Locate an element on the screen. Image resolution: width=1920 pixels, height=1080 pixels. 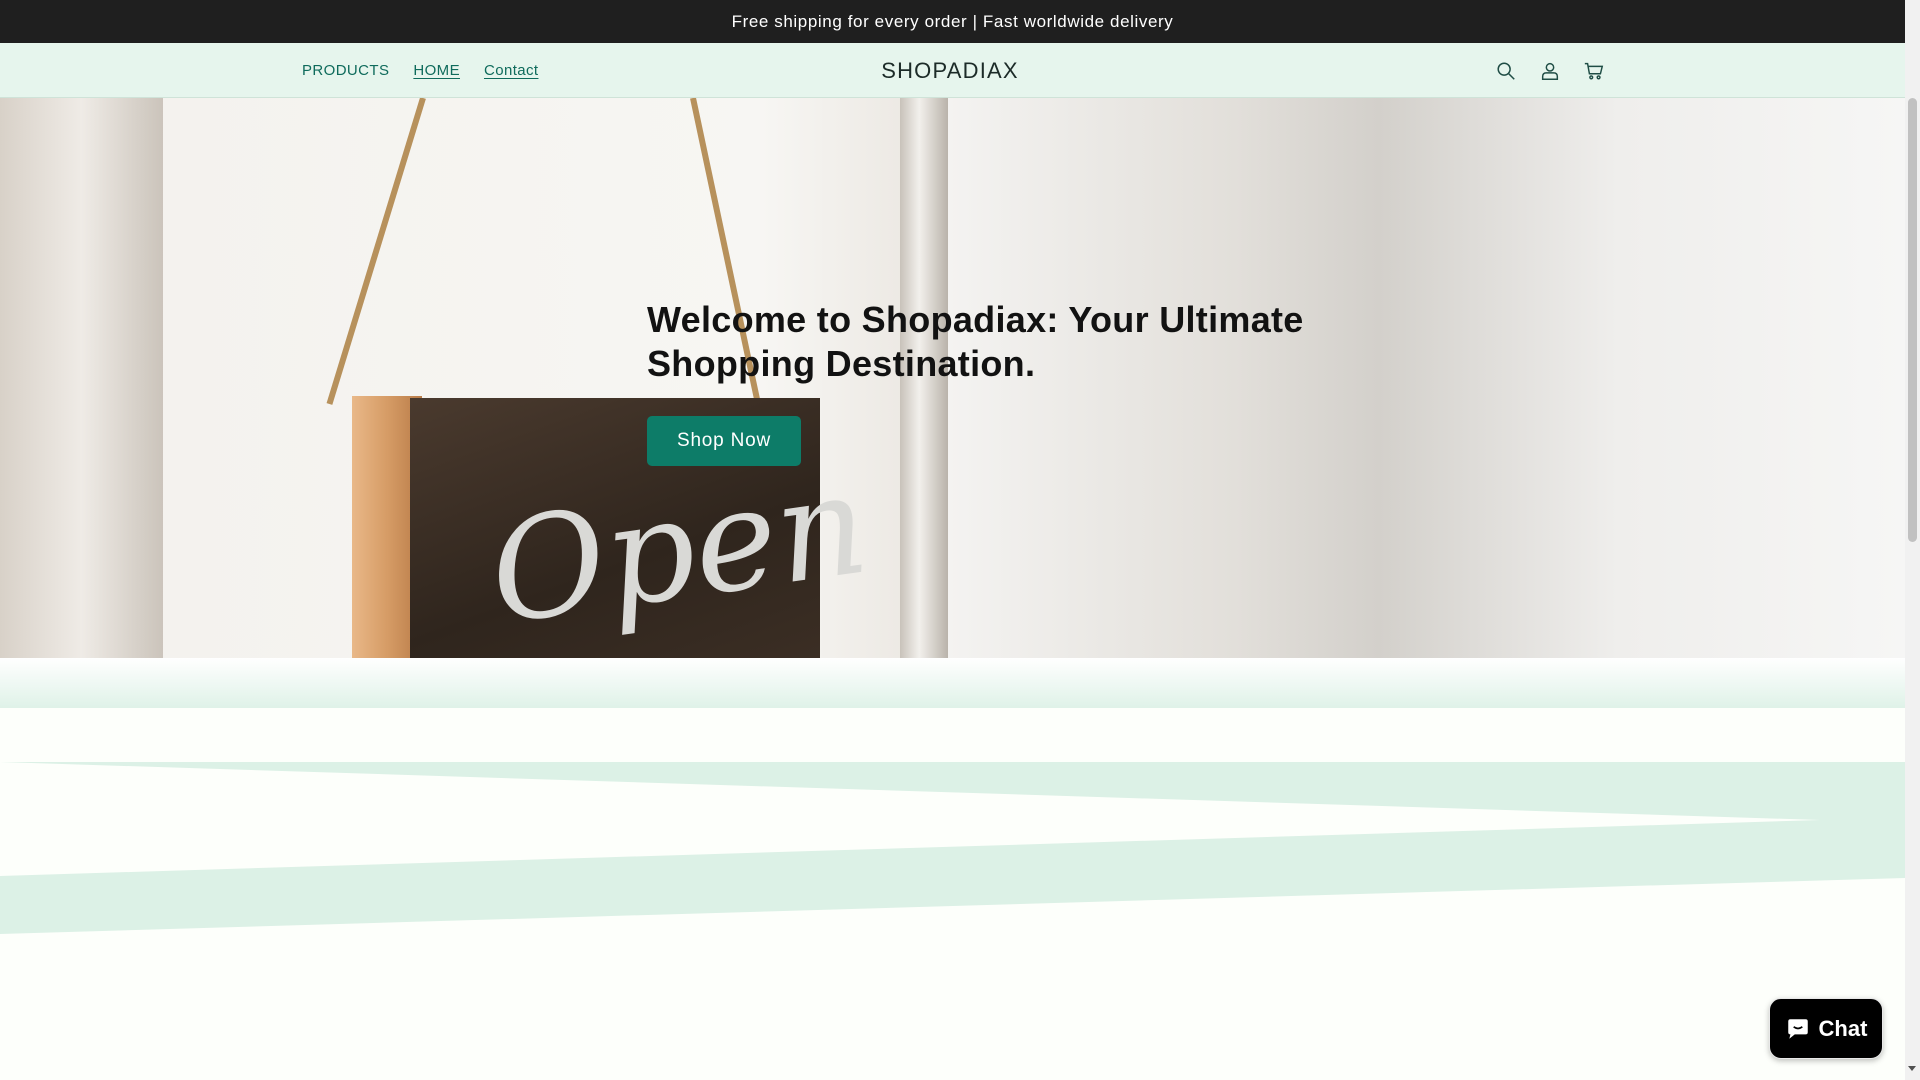
main-nav: PRODUCTS HOME Contact is located at coordinates (432, 70).